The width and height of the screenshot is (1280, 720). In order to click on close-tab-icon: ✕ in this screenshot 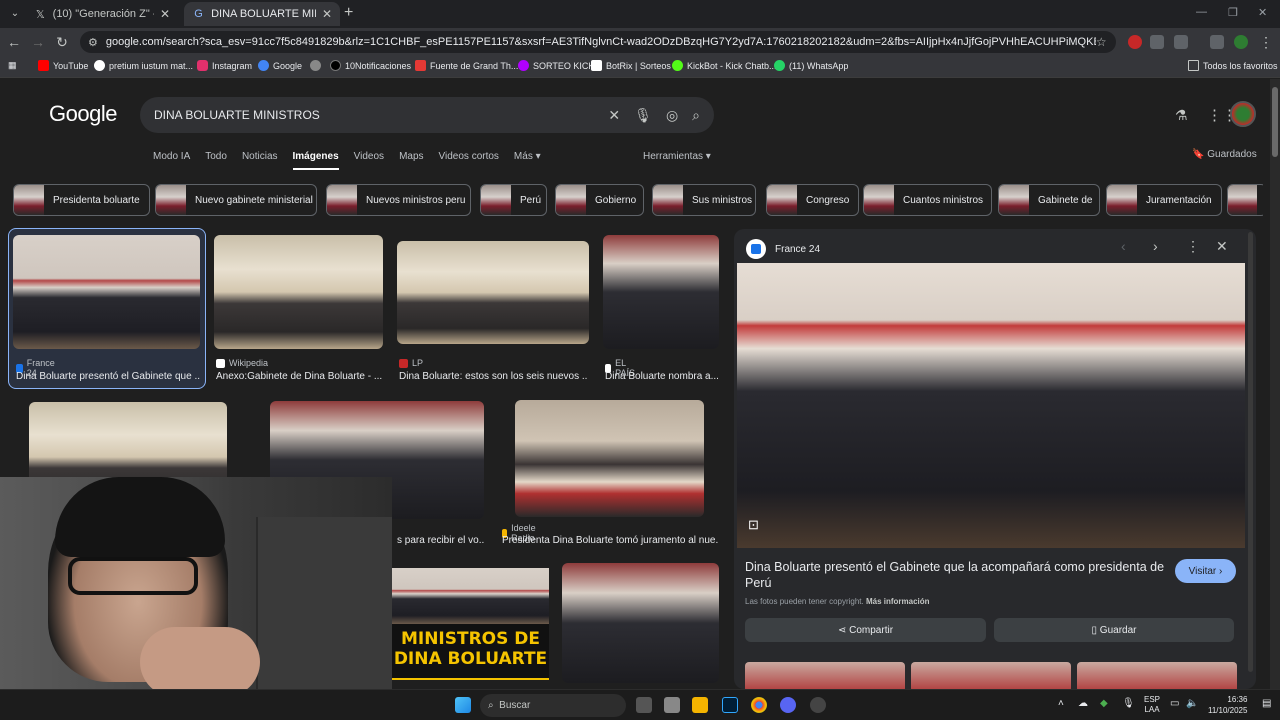, I will do `click(327, 14)`.